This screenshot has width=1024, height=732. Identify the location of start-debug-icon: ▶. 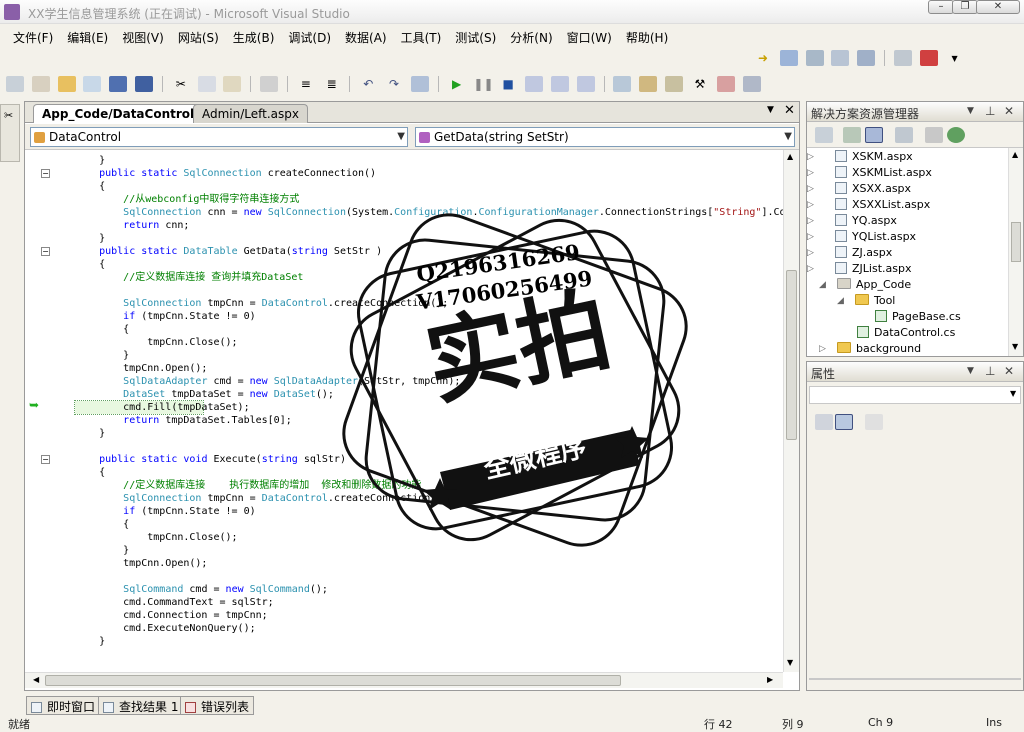
(457, 84).